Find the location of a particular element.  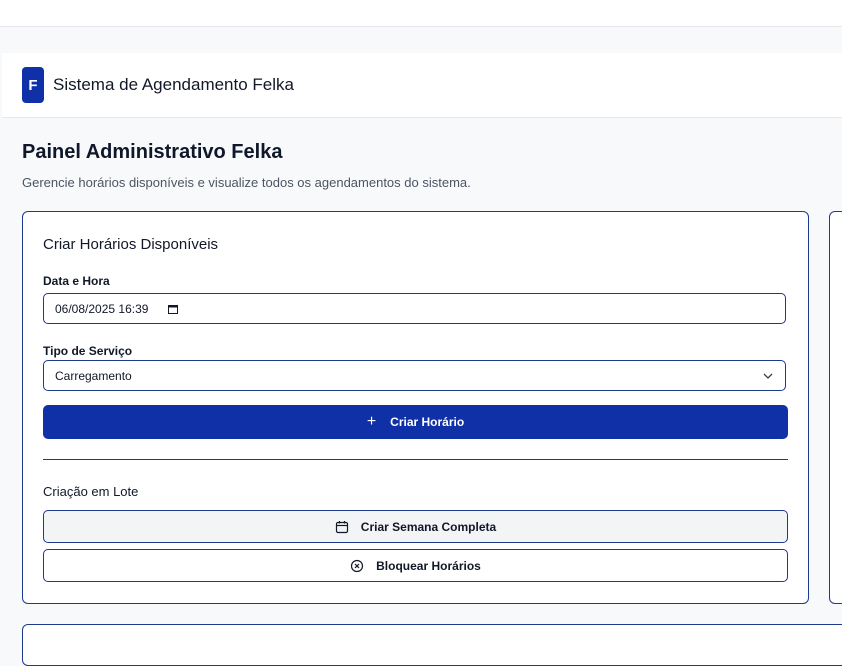

datetime-label: Data e Hora is located at coordinates (76, 281).